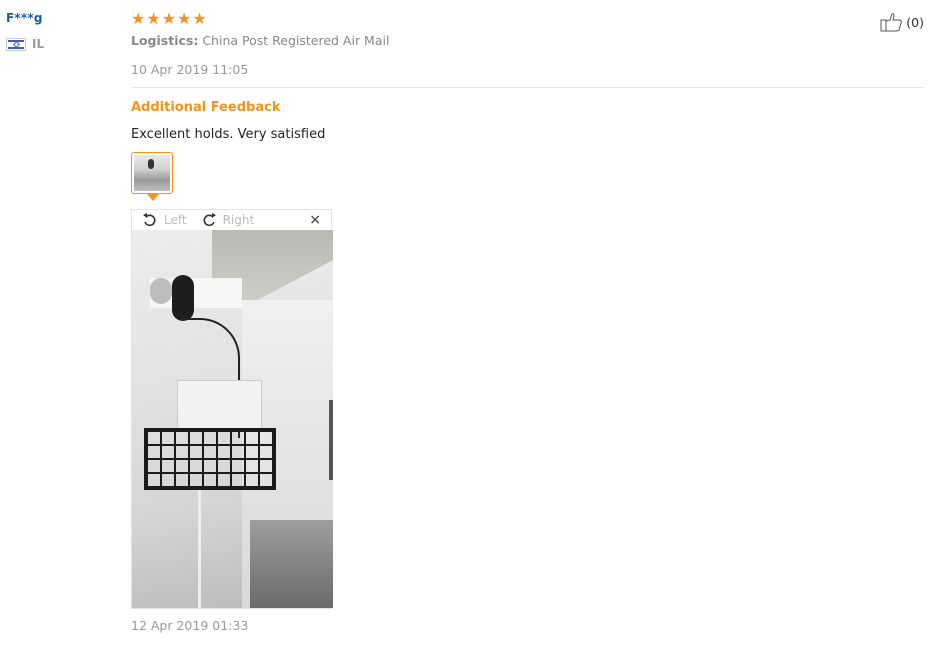 The height and width of the screenshot is (647, 930). What do you see at coordinates (315, 220) in the screenshot?
I see `close-icon: ×` at bounding box center [315, 220].